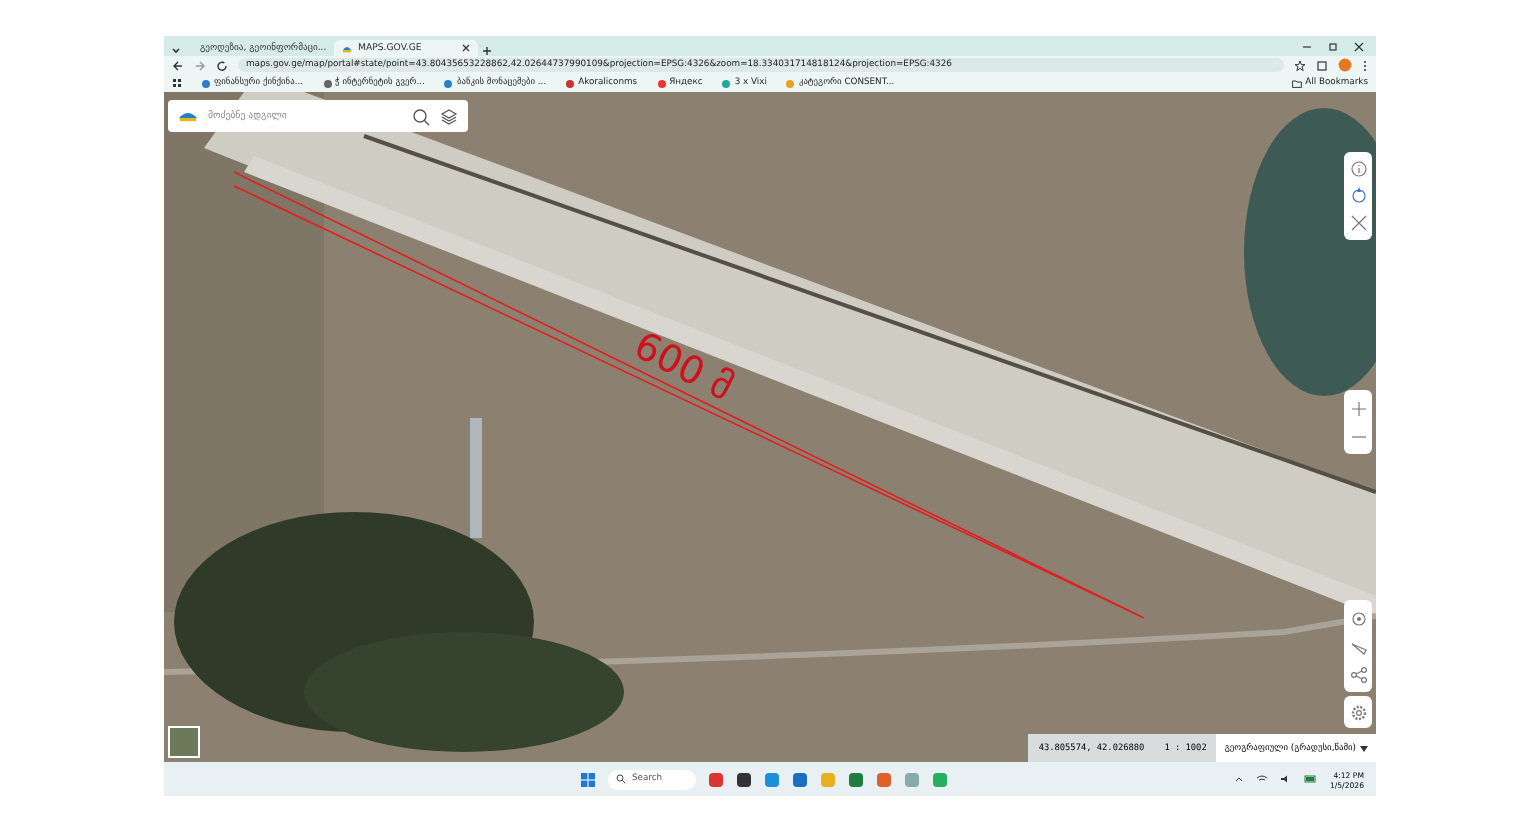  What do you see at coordinates (1358, 195) in the screenshot?
I see `compass-icon` at bounding box center [1358, 195].